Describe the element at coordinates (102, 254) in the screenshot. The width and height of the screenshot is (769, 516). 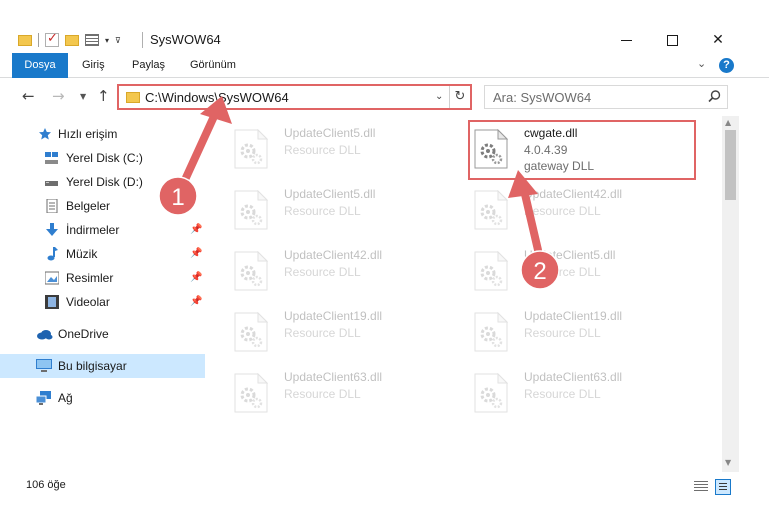
I see `sidebar-item-music: Müzik 📌` at that location.